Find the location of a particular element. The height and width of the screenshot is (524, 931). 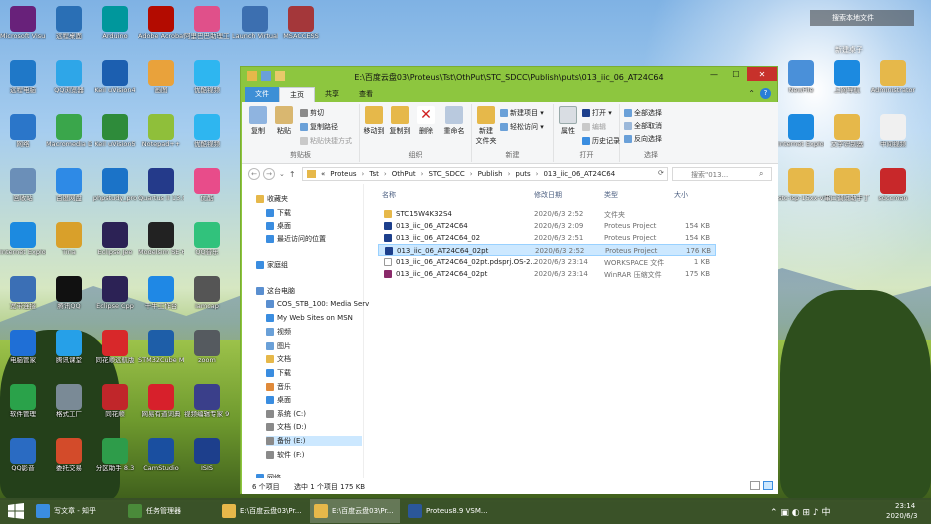

desktop-icon: QQ音乐 is located at coordinates (207, 244).